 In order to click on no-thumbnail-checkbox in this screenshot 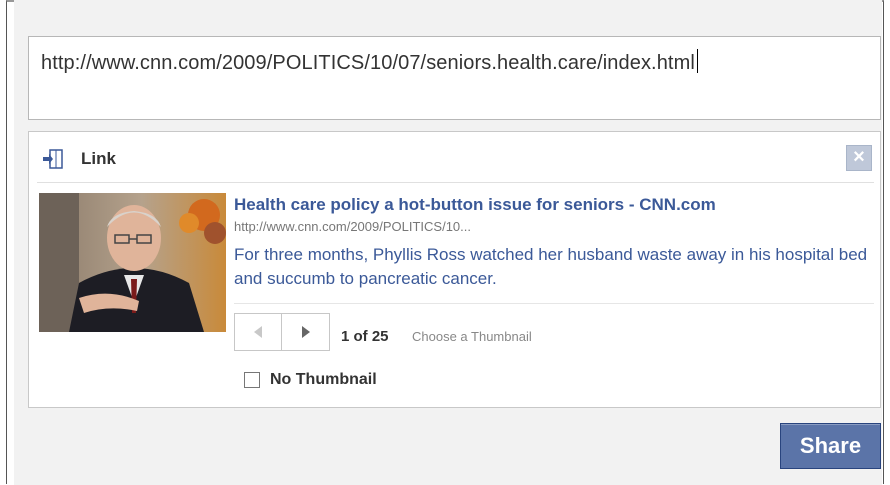, I will do `click(252, 380)`.